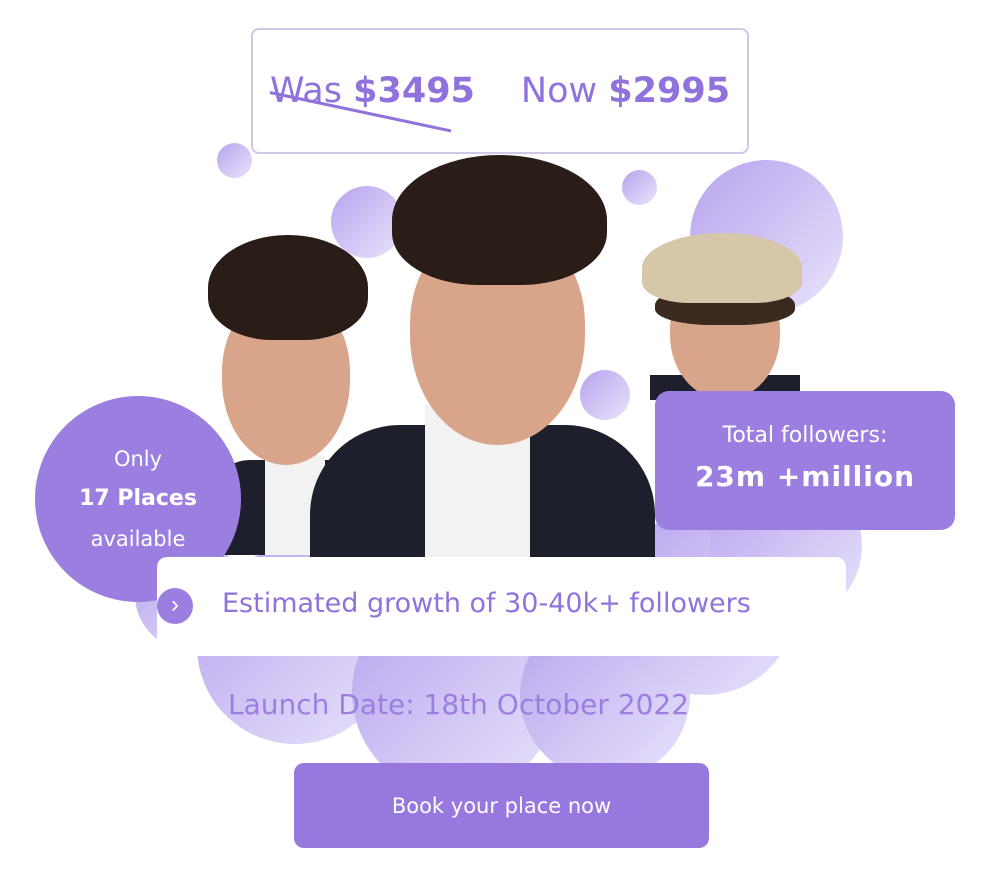  What do you see at coordinates (501, 805) in the screenshot?
I see `book-place-button: Book your place now` at bounding box center [501, 805].